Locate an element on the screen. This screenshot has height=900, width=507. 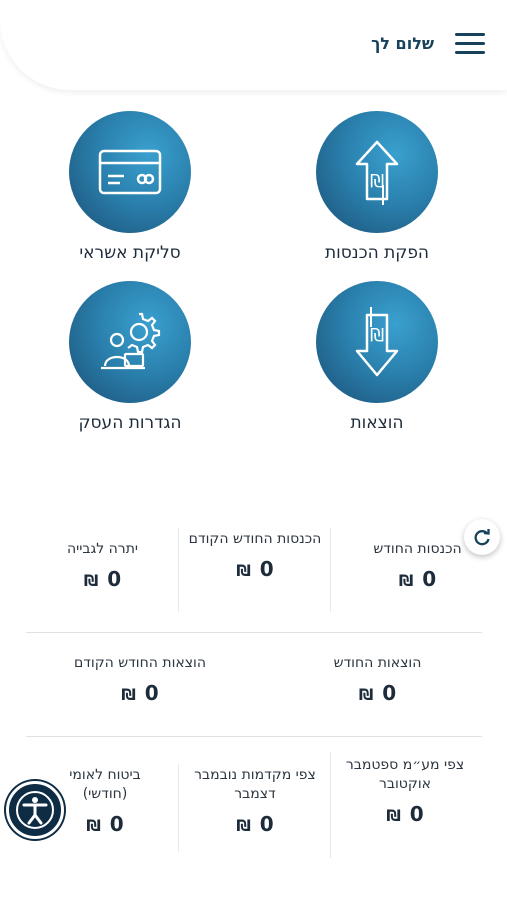
stat-national-insurance: ביטוח לאומי (חודשי) 0 ₪ is located at coordinates (105, 801).